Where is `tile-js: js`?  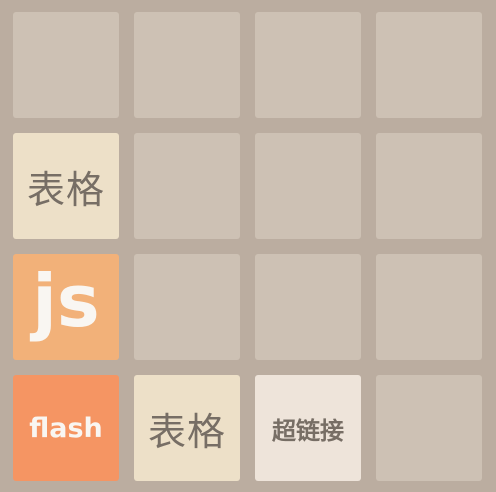 tile-js: js is located at coordinates (66, 307).